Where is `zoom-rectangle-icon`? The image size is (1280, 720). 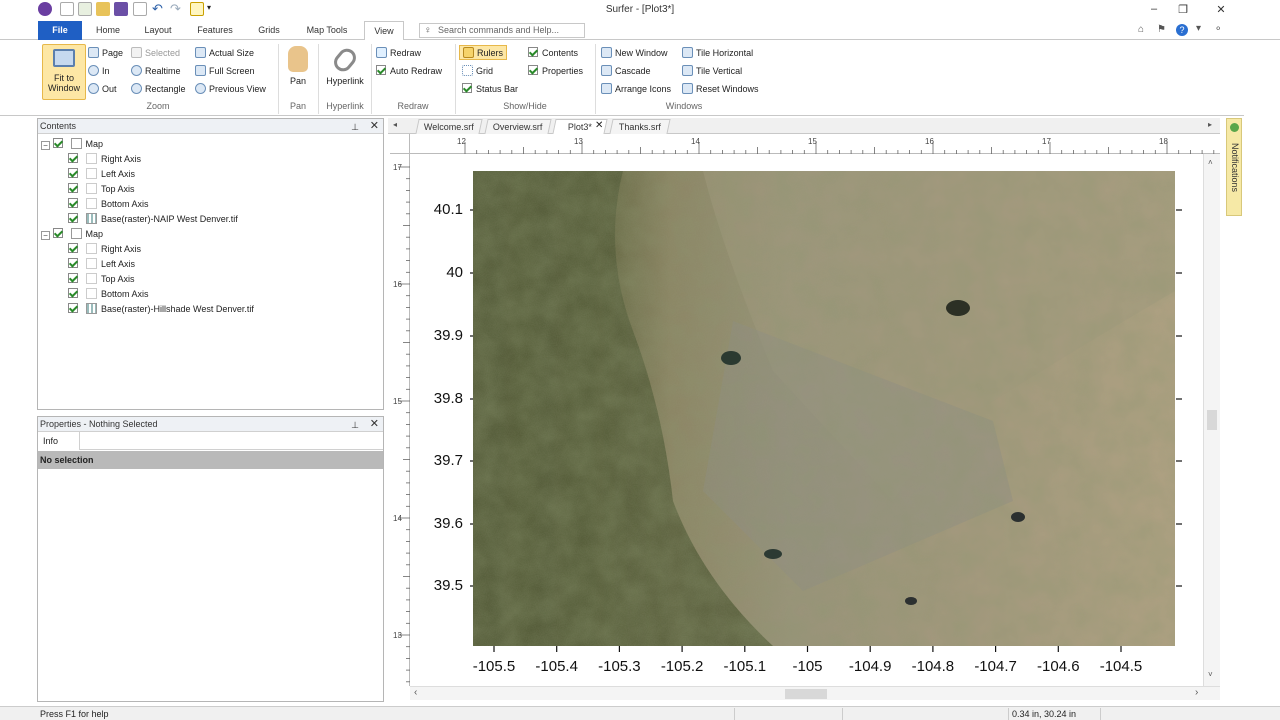
zoom-rectangle-icon is located at coordinates (136, 88).